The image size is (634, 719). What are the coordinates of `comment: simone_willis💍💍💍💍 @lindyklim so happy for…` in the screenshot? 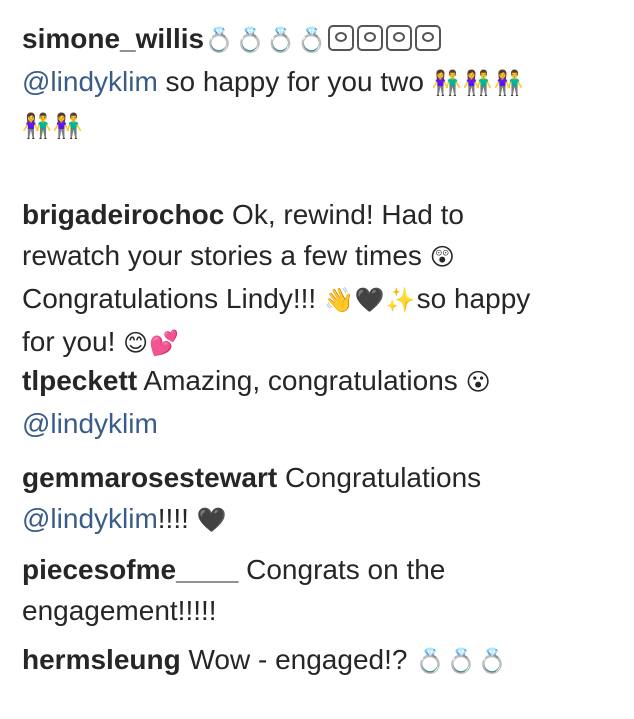 It's located at (273, 82).